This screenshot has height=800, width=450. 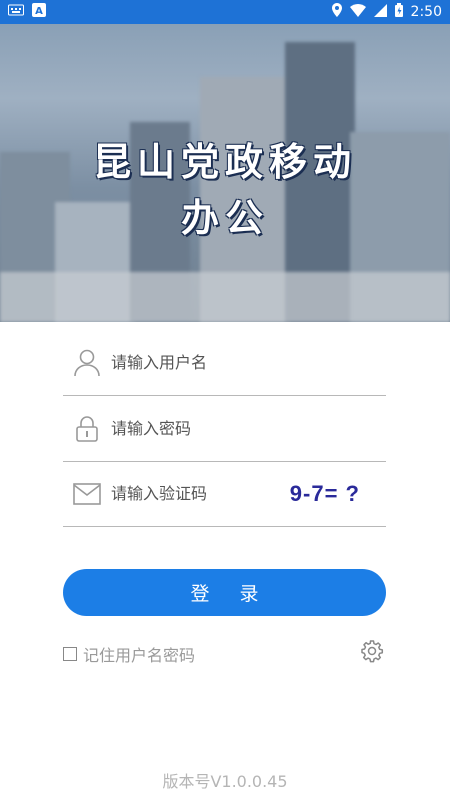 I want to click on remember-credentials: 记住用户名密码, so click(x=129, y=654).